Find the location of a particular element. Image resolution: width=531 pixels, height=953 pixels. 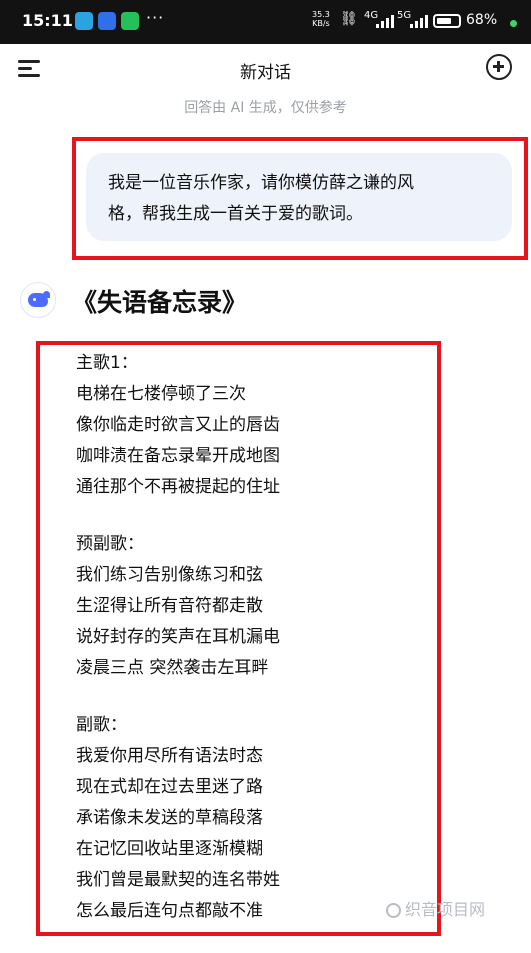

lyric-line: 电梯在七楼停顿了三次 is located at coordinates (161, 394).